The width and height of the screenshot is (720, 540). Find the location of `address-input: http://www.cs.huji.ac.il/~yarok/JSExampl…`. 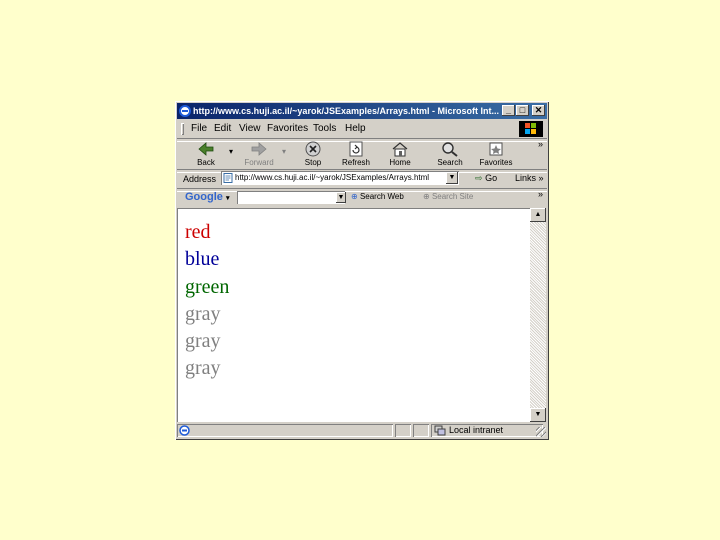

address-input: http://www.cs.huji.ac.il/~yarok/JSExampl… is located at coordinates (340, 178).